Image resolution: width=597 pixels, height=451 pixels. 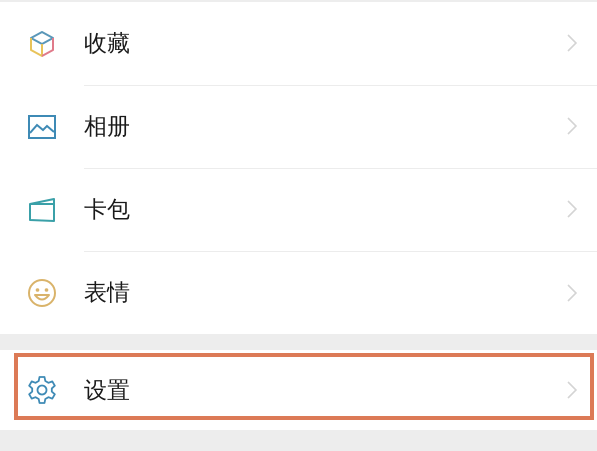 What do you see at coordinates (42, 390) in the screenshot?
I see `settings-icon` at bounding box center [42, 390].